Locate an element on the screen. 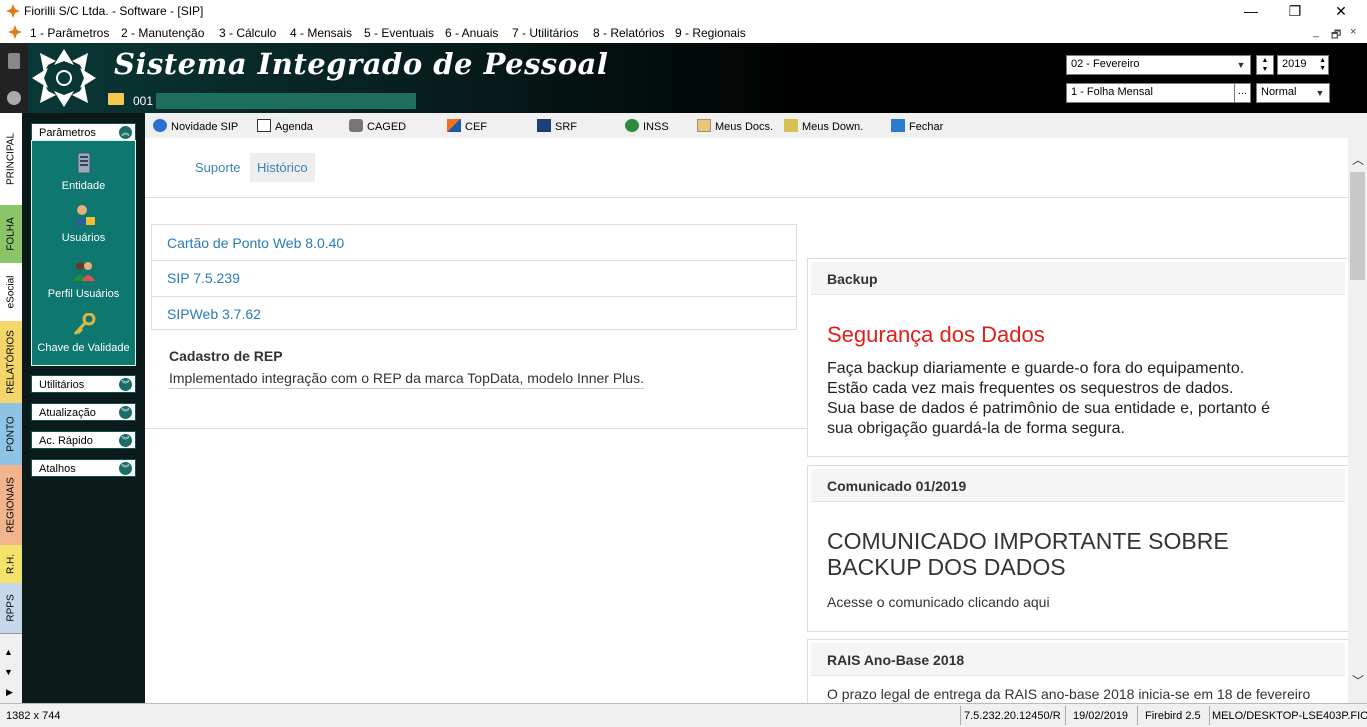 This screenshot has height=727, width=1367. tab-relatorios: RELATÓRIOS is located at coordinates (11, 362).